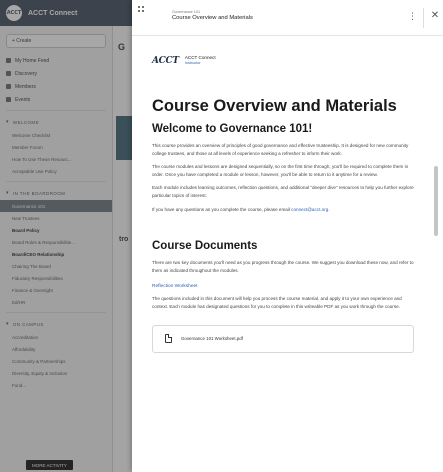  I want to click on email-link: connect@acct.org, so click(309, 209).